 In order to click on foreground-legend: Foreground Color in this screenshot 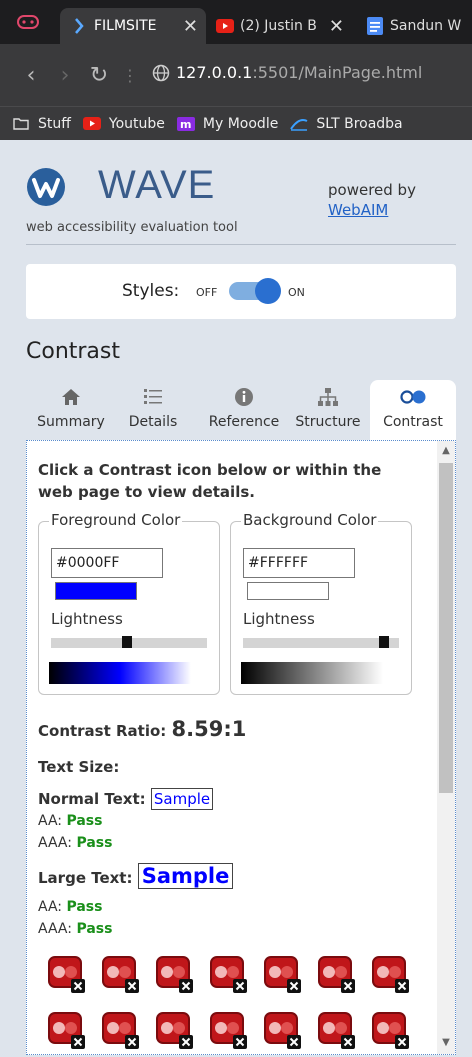, I will do `click(116, 520)`.